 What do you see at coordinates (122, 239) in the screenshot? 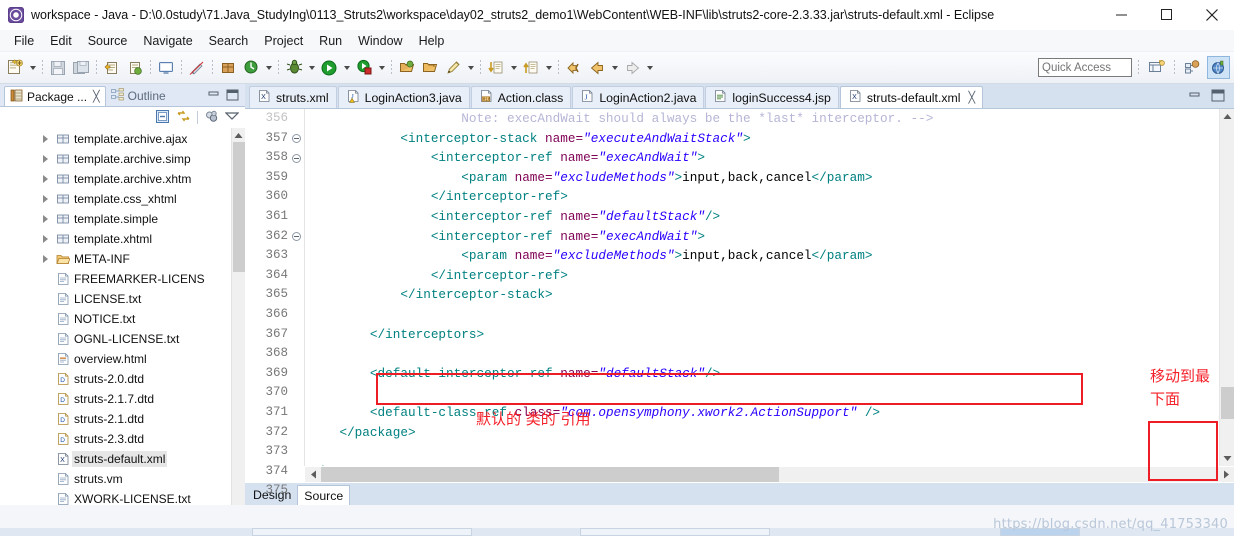
I see `tree-item: template.xhtml` at bounding box center [122, 239].